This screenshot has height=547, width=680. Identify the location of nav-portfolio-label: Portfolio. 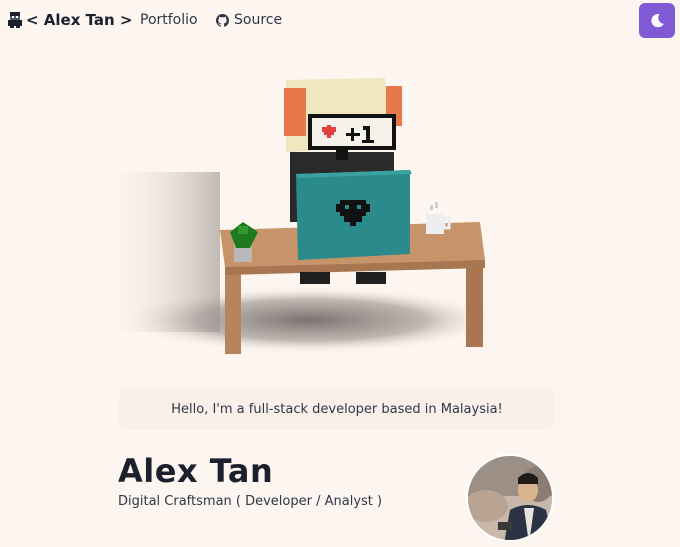
(169, 20).